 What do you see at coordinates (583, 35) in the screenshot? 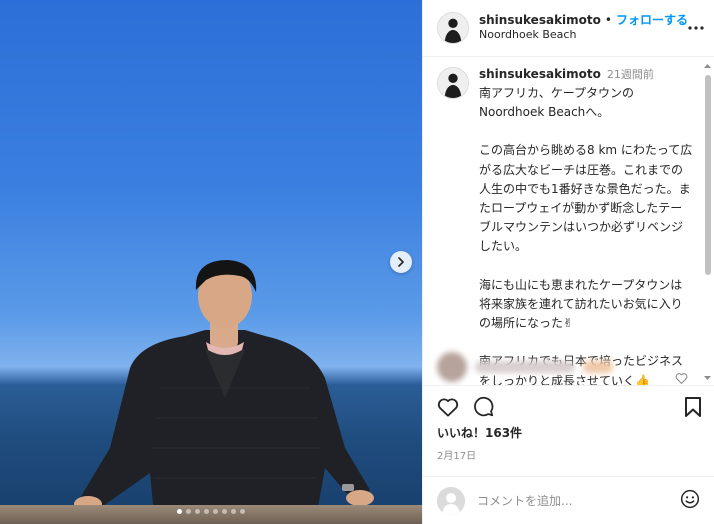
I see `location-link: Noordhoek Beach` at bounding box center [583, 35].